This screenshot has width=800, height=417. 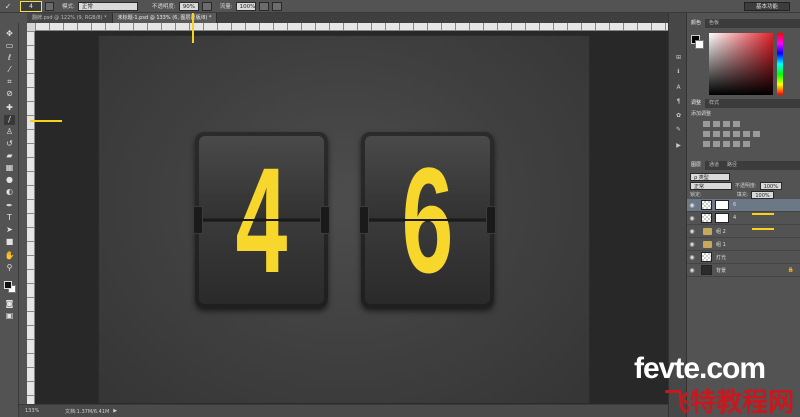 What do you see at coordinates (767, 6) in the screenshot?
I see `workspace-switcher: 基本功能` at bounding box center [767, 6].